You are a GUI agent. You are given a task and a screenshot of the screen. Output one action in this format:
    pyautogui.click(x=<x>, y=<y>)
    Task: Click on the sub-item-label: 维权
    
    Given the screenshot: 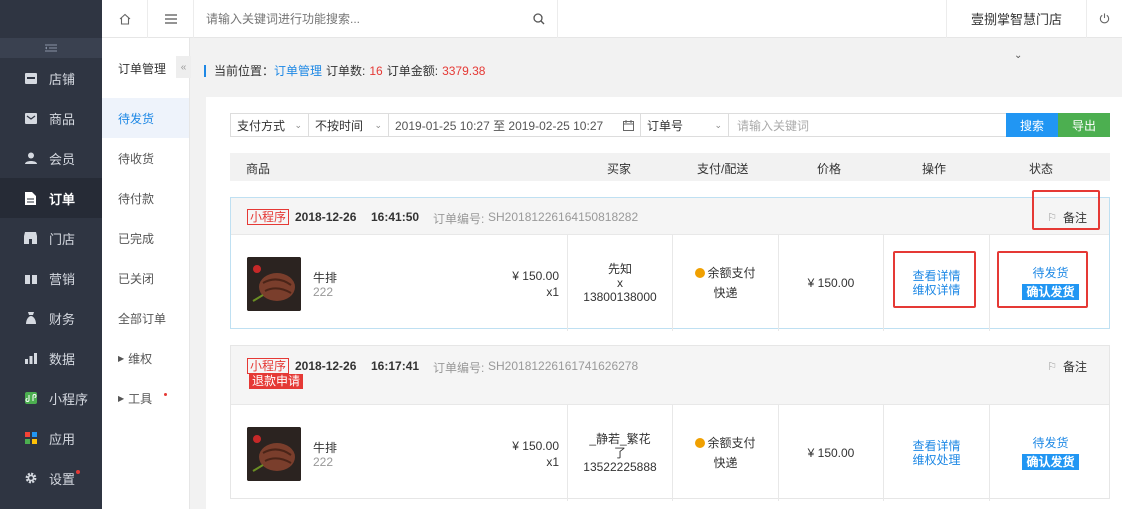 What is the action you would take?
    pyautogui.click(x=140, y=358)
    